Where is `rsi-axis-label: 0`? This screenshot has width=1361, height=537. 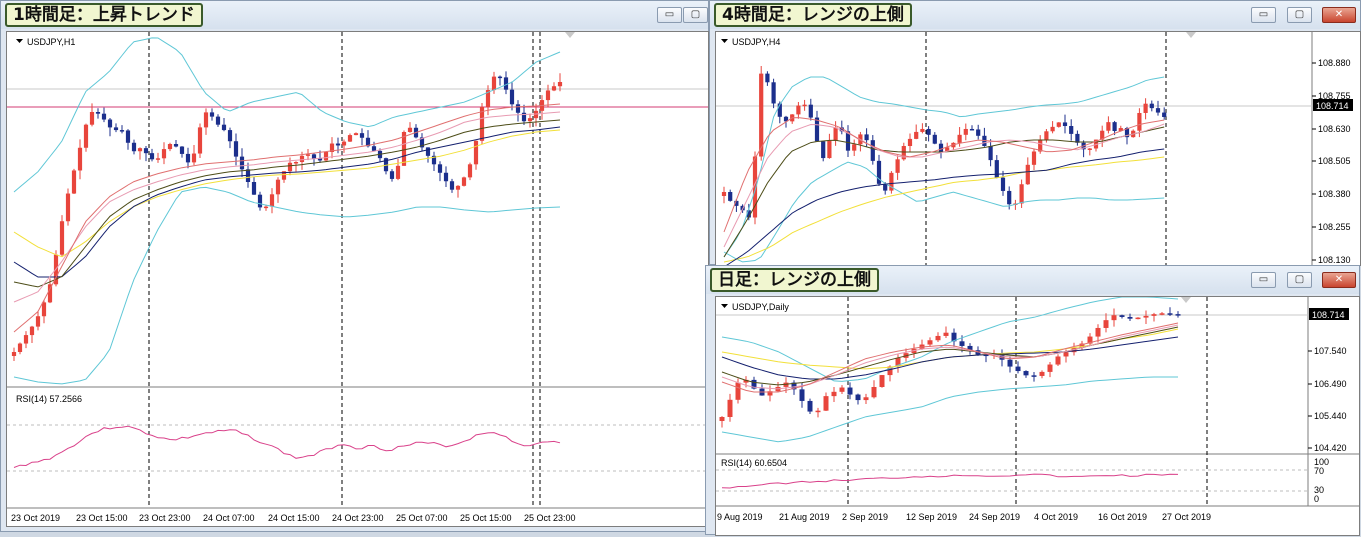 rsi-axis-label: 0 is located at coordinates (1316, 499).